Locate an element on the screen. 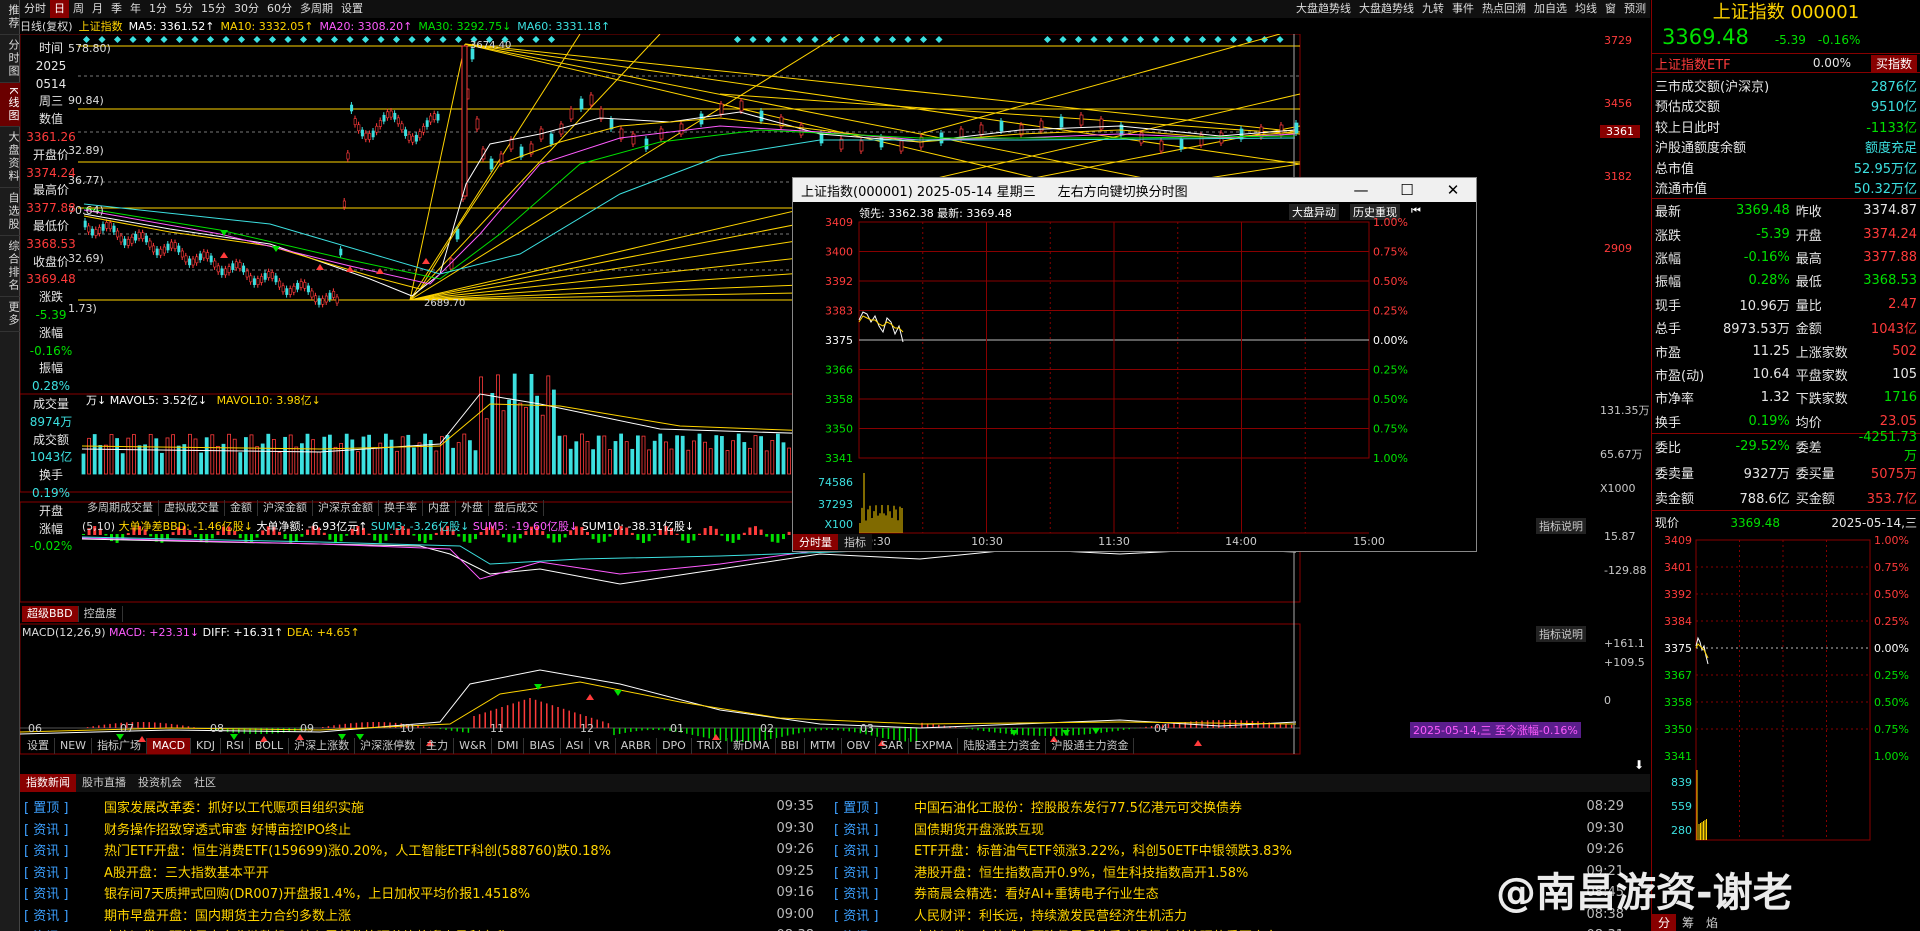 The height and width of the screenshot is (931, 1920). close-icon: ✕ is located at coordinates (1453, 190).